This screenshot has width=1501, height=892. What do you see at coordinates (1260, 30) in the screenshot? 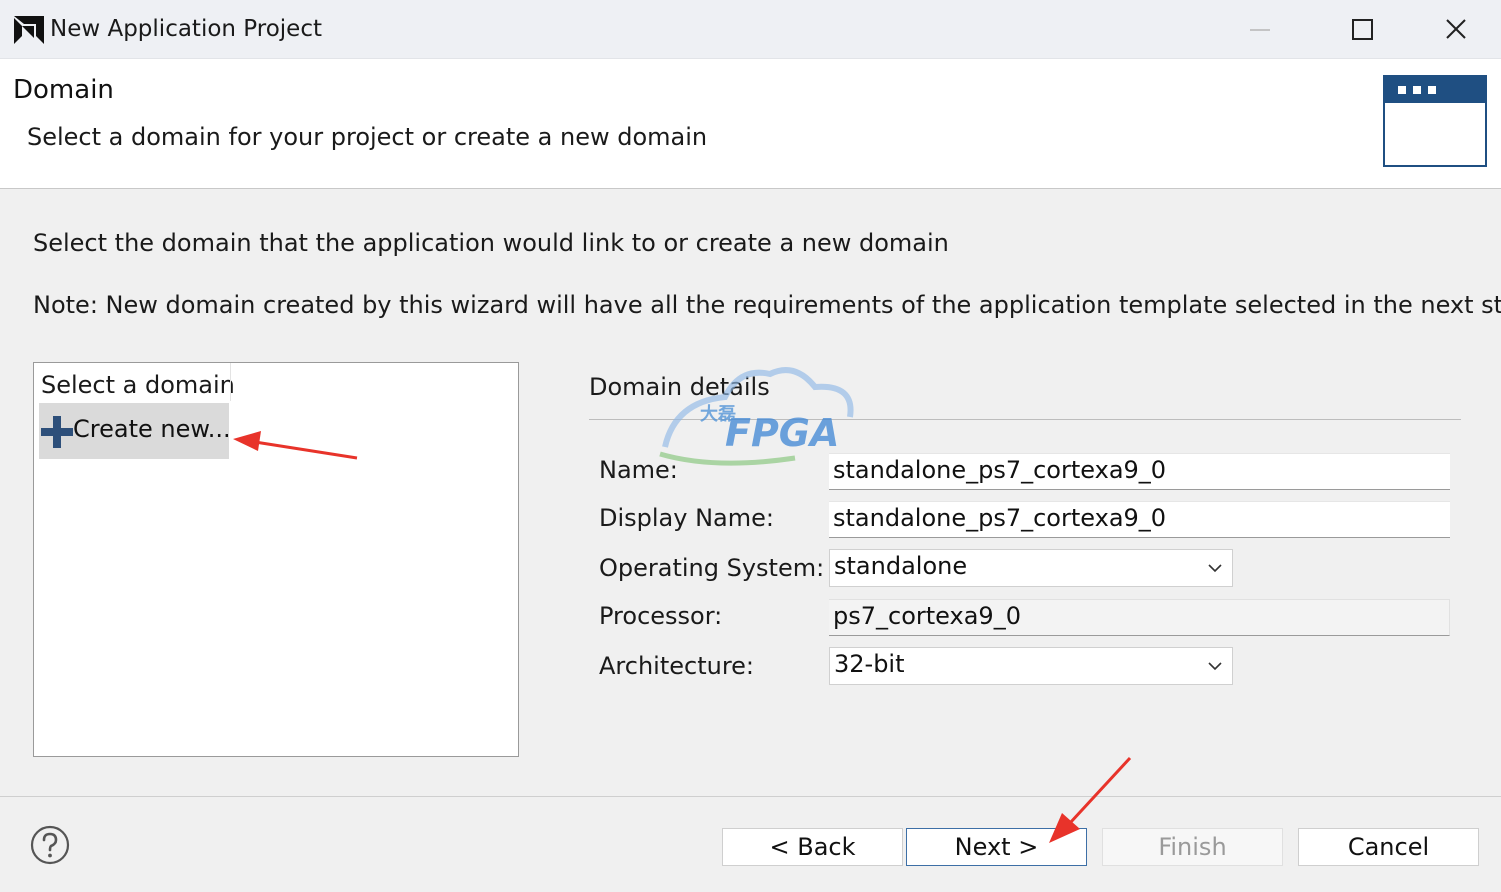
I see `minimize-icon` at bounding box center [1260, 30].